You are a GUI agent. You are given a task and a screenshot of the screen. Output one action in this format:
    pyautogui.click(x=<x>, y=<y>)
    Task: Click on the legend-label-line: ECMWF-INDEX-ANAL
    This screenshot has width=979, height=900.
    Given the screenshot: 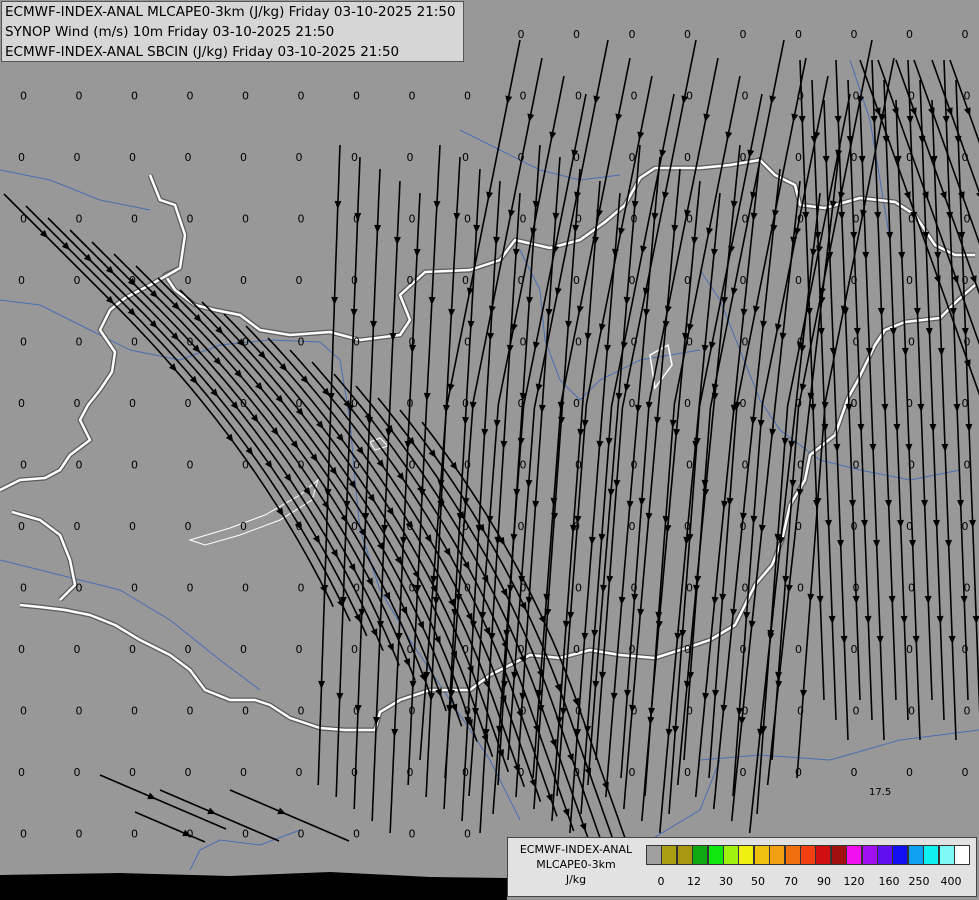 What is the action you would take?
    pyautogui.click(x=576, y=849)
    